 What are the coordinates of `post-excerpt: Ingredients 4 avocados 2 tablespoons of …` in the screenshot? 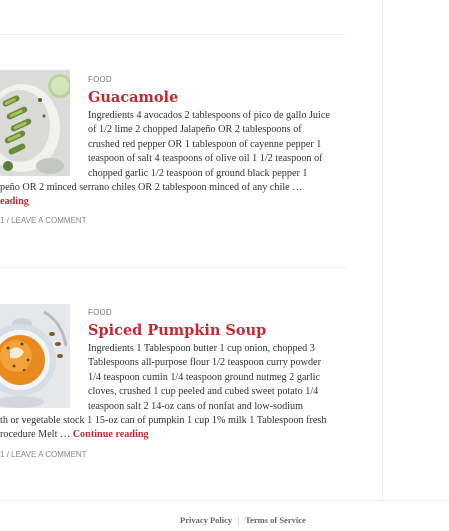 It's located at (174, 159).